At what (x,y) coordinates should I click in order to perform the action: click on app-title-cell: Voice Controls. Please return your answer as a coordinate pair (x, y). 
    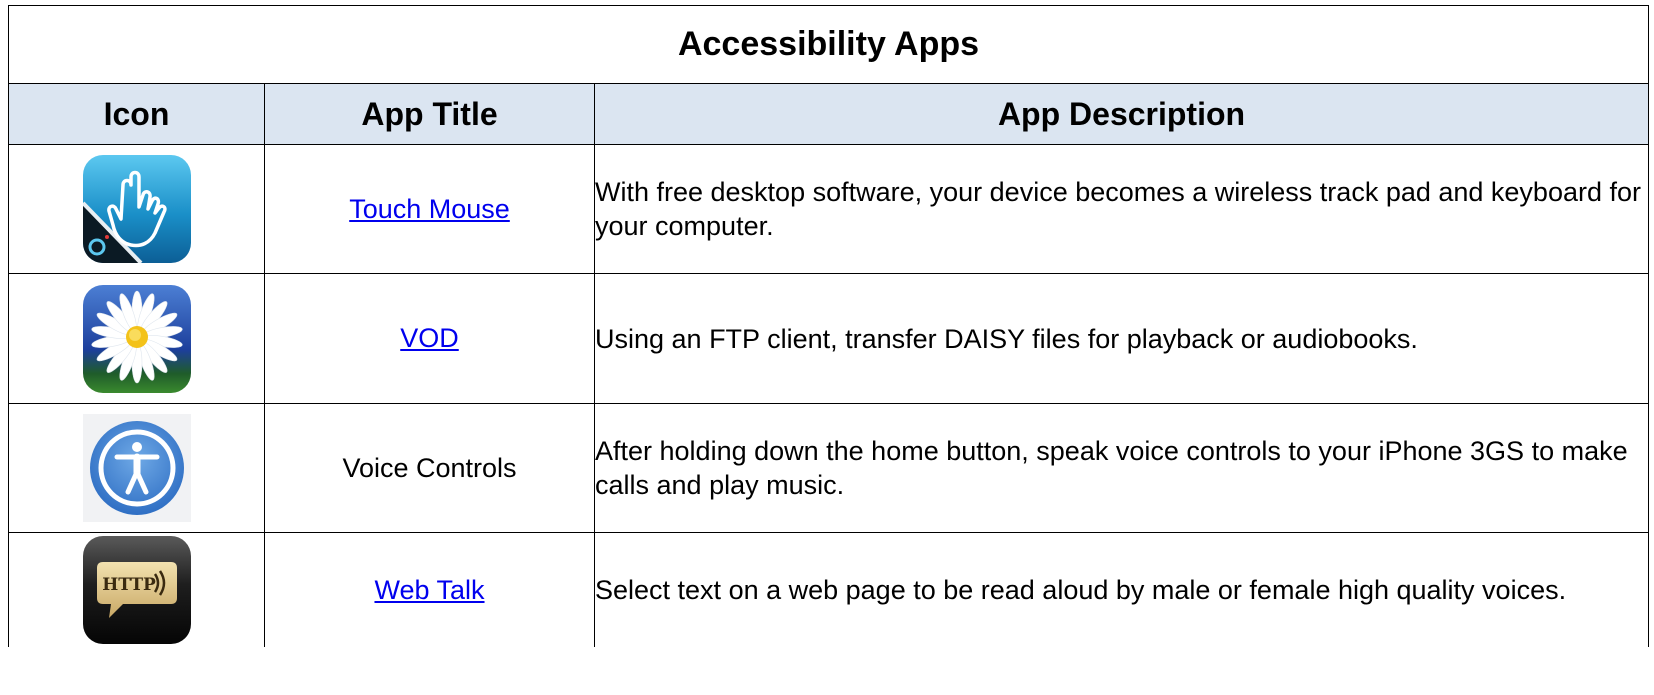
    Looking at the image, I should click on (429, 468).